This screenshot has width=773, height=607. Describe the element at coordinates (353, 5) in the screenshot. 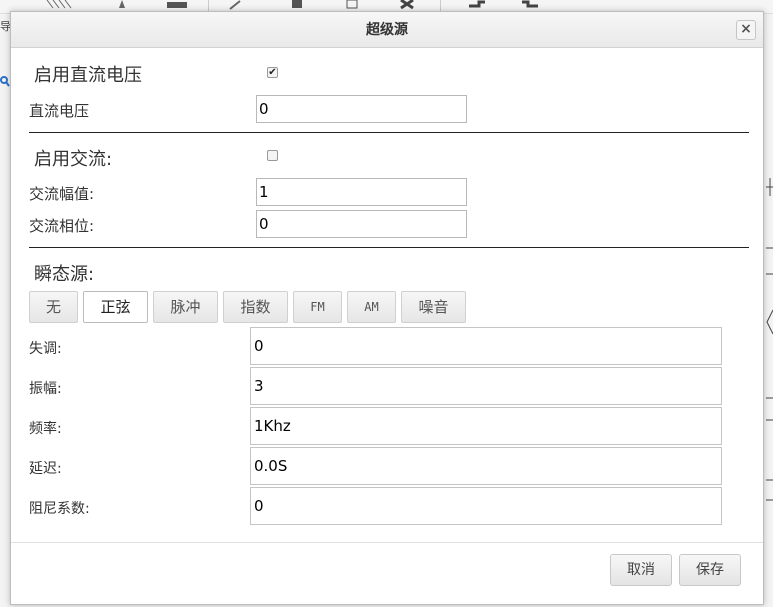

I see `page-icon` at that location.